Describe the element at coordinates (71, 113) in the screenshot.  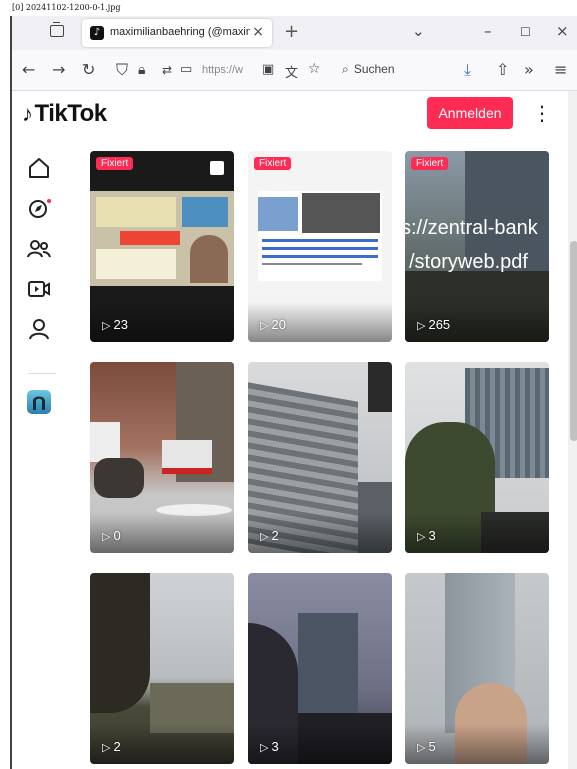
I see `logo-text: TikTok` at that location.